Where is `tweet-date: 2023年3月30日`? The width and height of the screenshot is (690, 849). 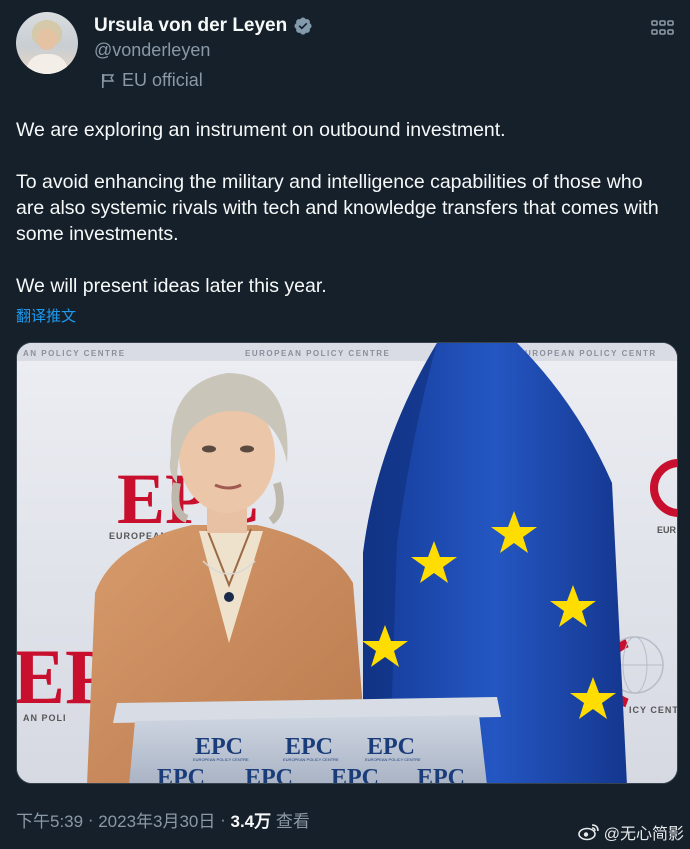
tweet-date: 2023年3月30日 is located at coordinates (156, 819).